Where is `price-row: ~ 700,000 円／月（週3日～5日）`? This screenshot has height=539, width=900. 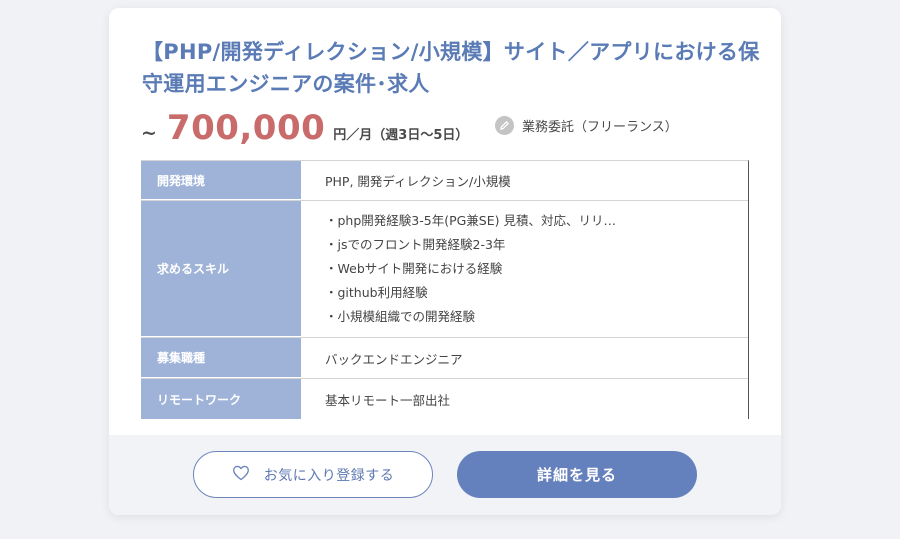 price-row: ~ 700,000 円／月（週3日～5日） is located at coordinates (304, 128).